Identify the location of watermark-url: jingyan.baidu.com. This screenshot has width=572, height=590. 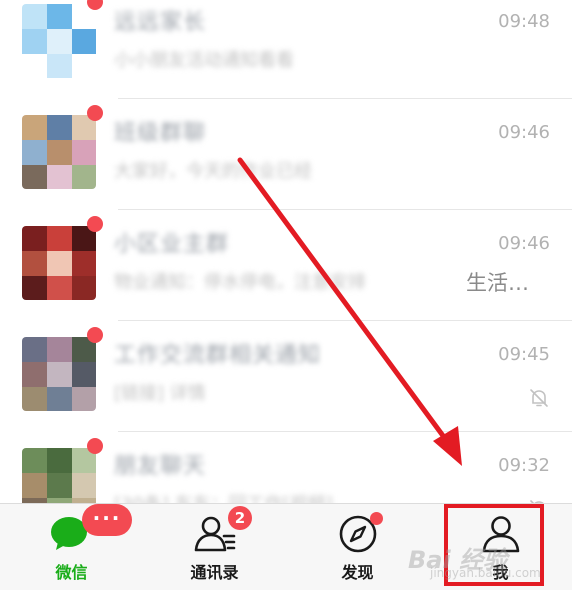
(485, 573).